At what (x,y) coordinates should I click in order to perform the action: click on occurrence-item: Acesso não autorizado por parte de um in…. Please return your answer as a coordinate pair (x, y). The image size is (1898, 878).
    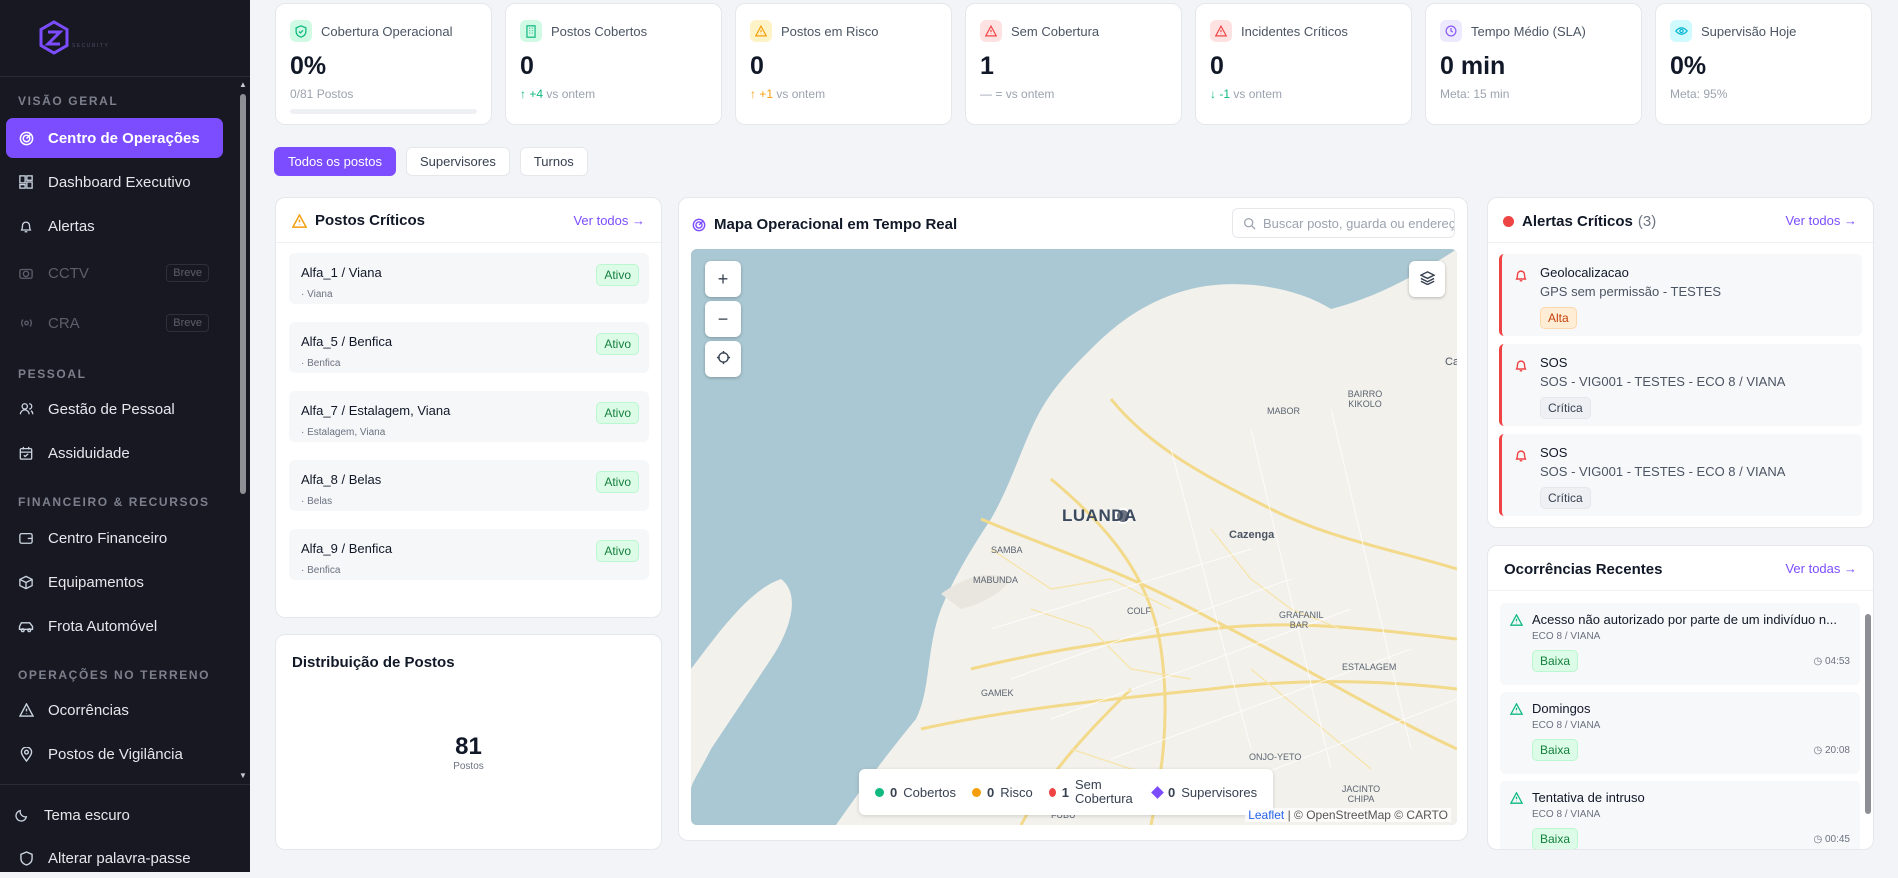
    Looking at the image, I should click on (1680, 644).